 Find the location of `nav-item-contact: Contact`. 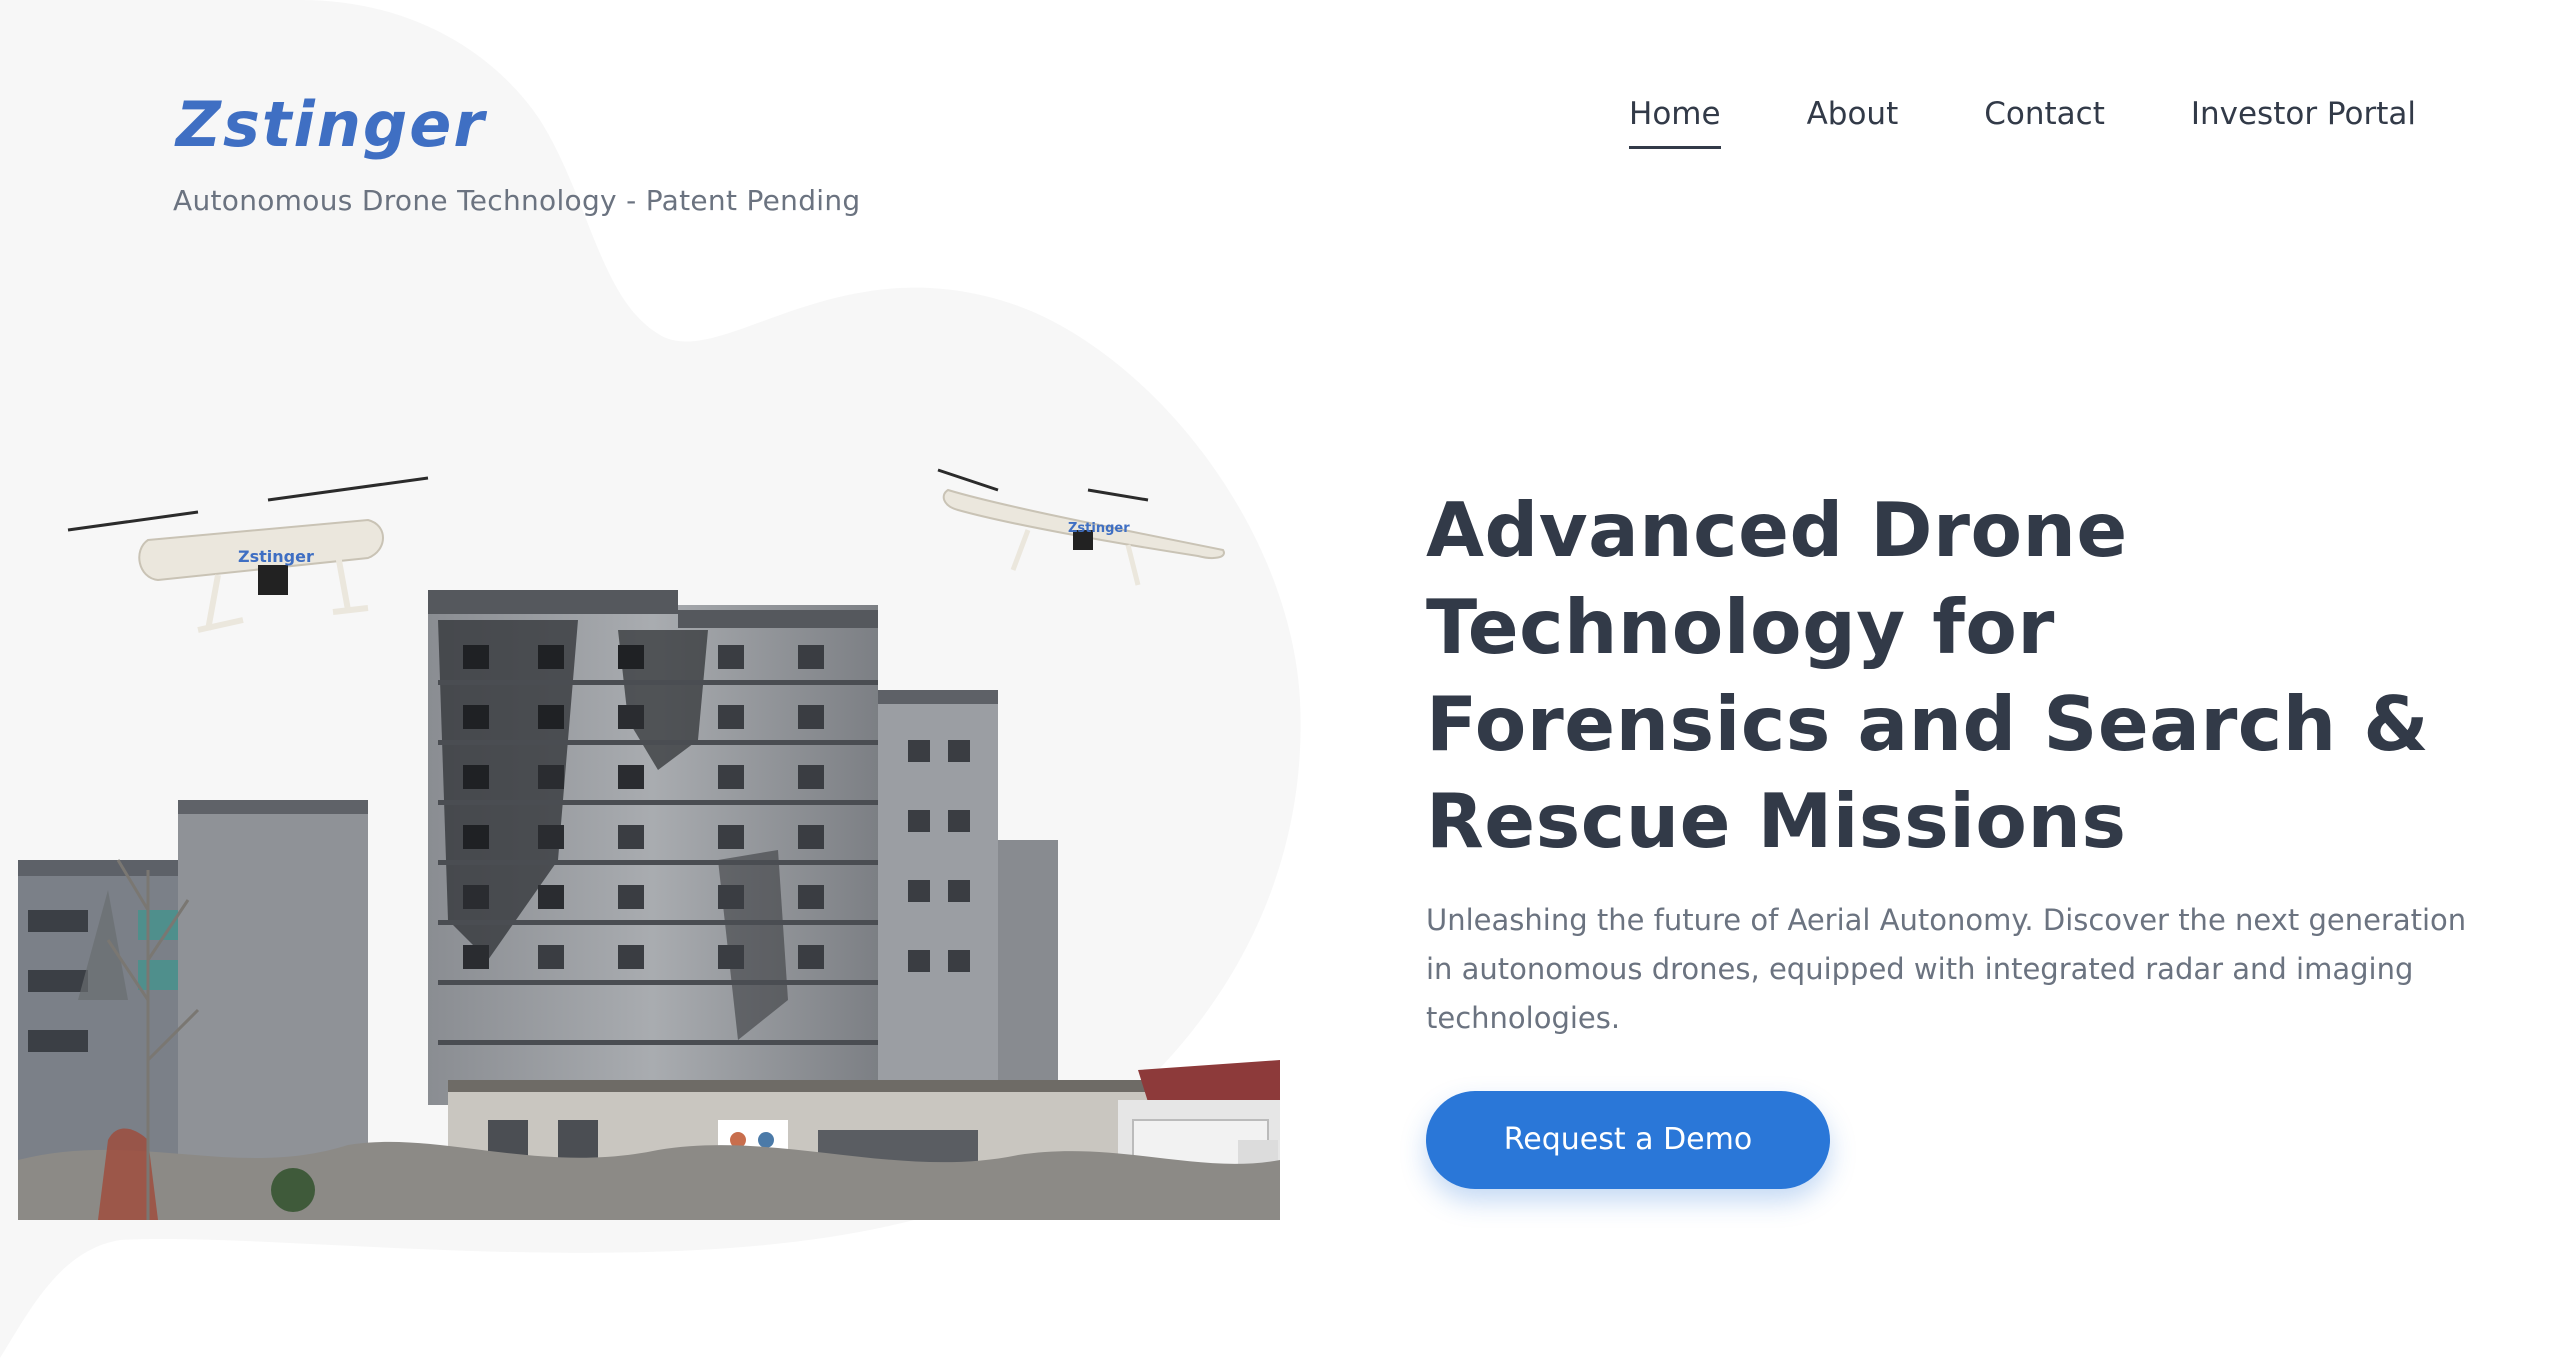

nav-item-contact: Contact is located at coordinates (2044, 122).